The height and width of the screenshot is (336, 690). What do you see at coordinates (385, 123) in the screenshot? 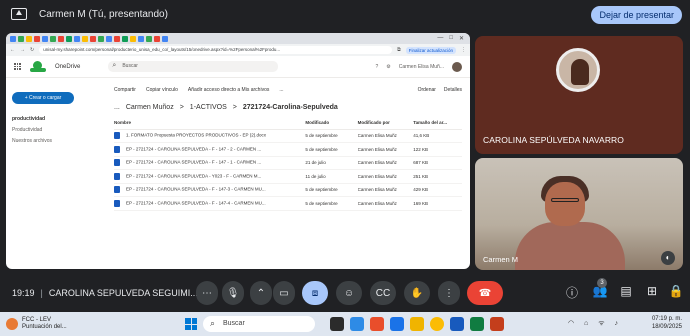
I see `column-modified-by: Modificado por` at bounding box center [385, 123].